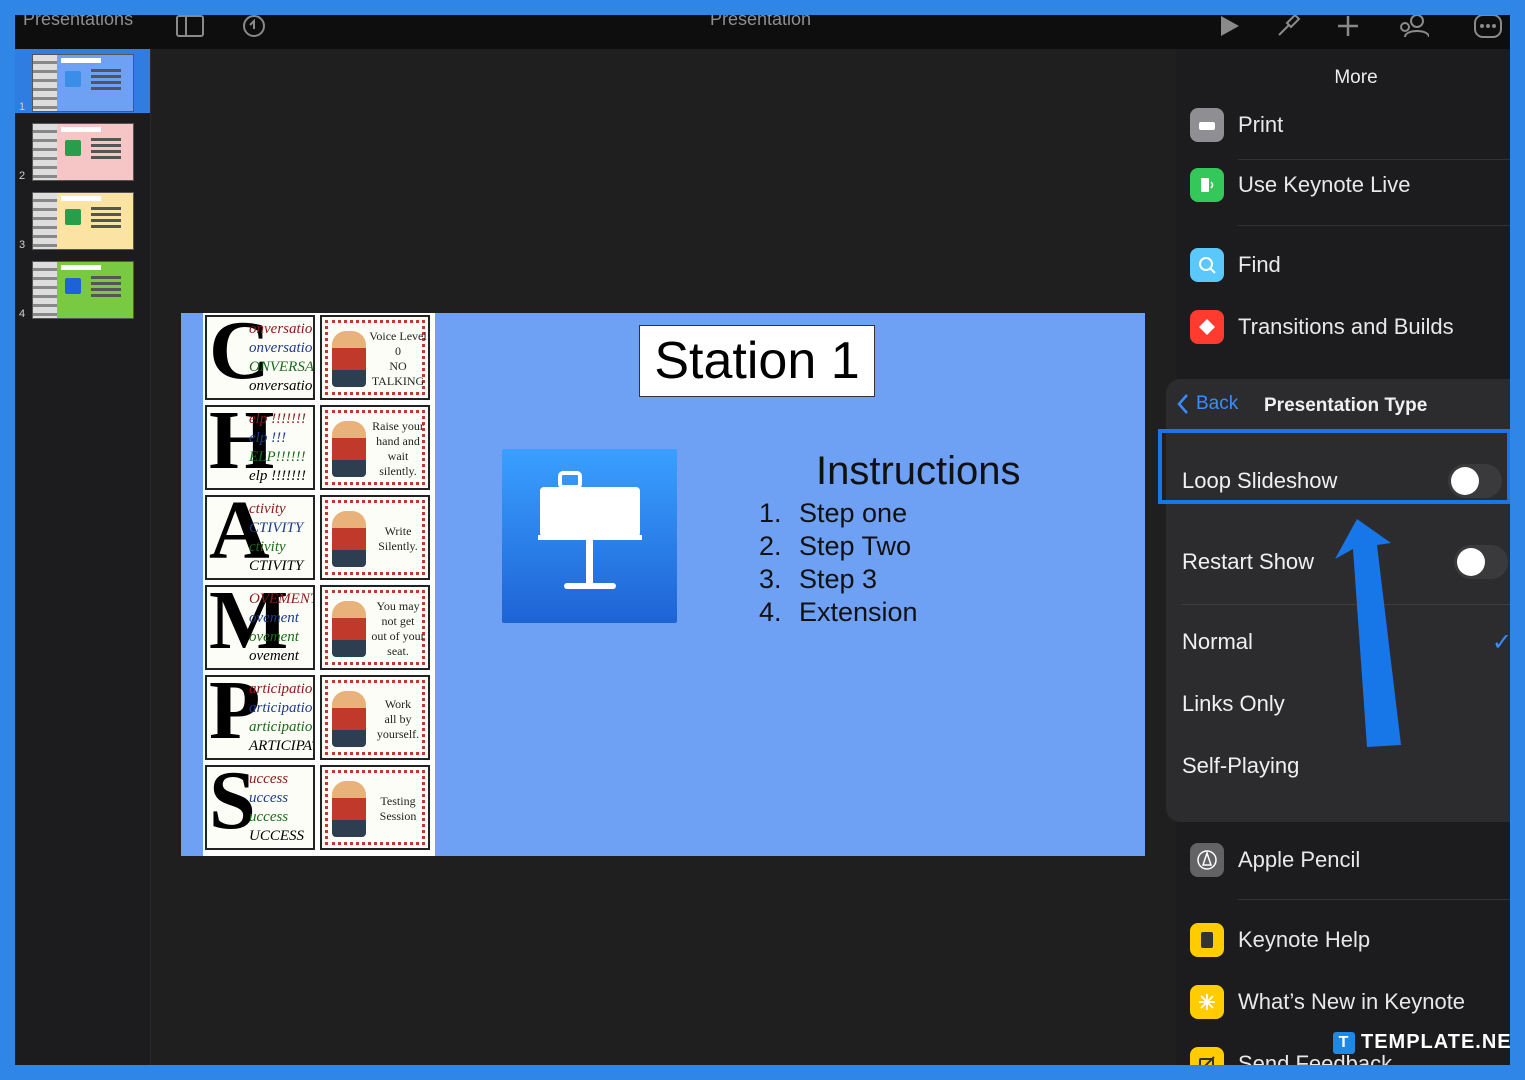 This screenshot has width=1525, height=1080. I want to click on restart-show-label: Restart Show, so click(1248, 561).